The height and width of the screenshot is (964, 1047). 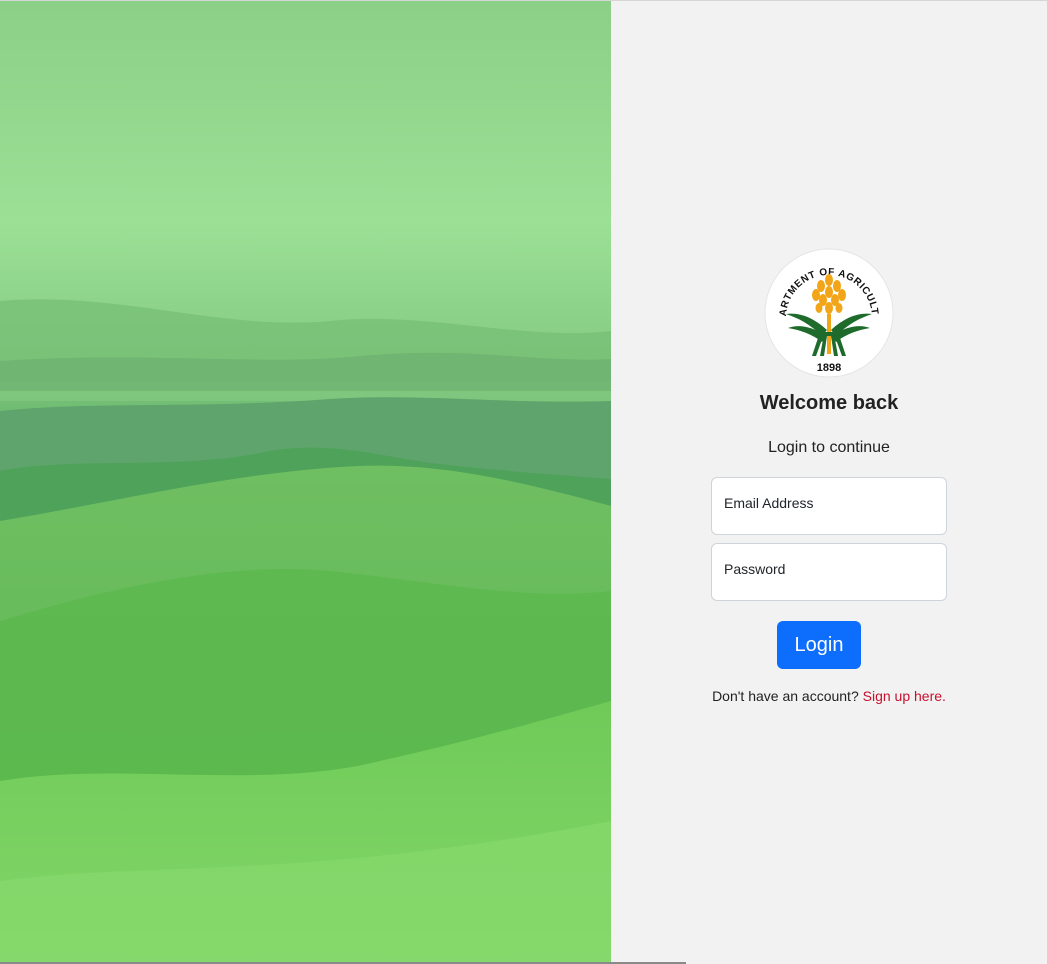 What do you see at coordinates (785, 696) in the screenshot?
I see `signup-prompt-text: Don't have an account?` at bounding box center [785, 696].